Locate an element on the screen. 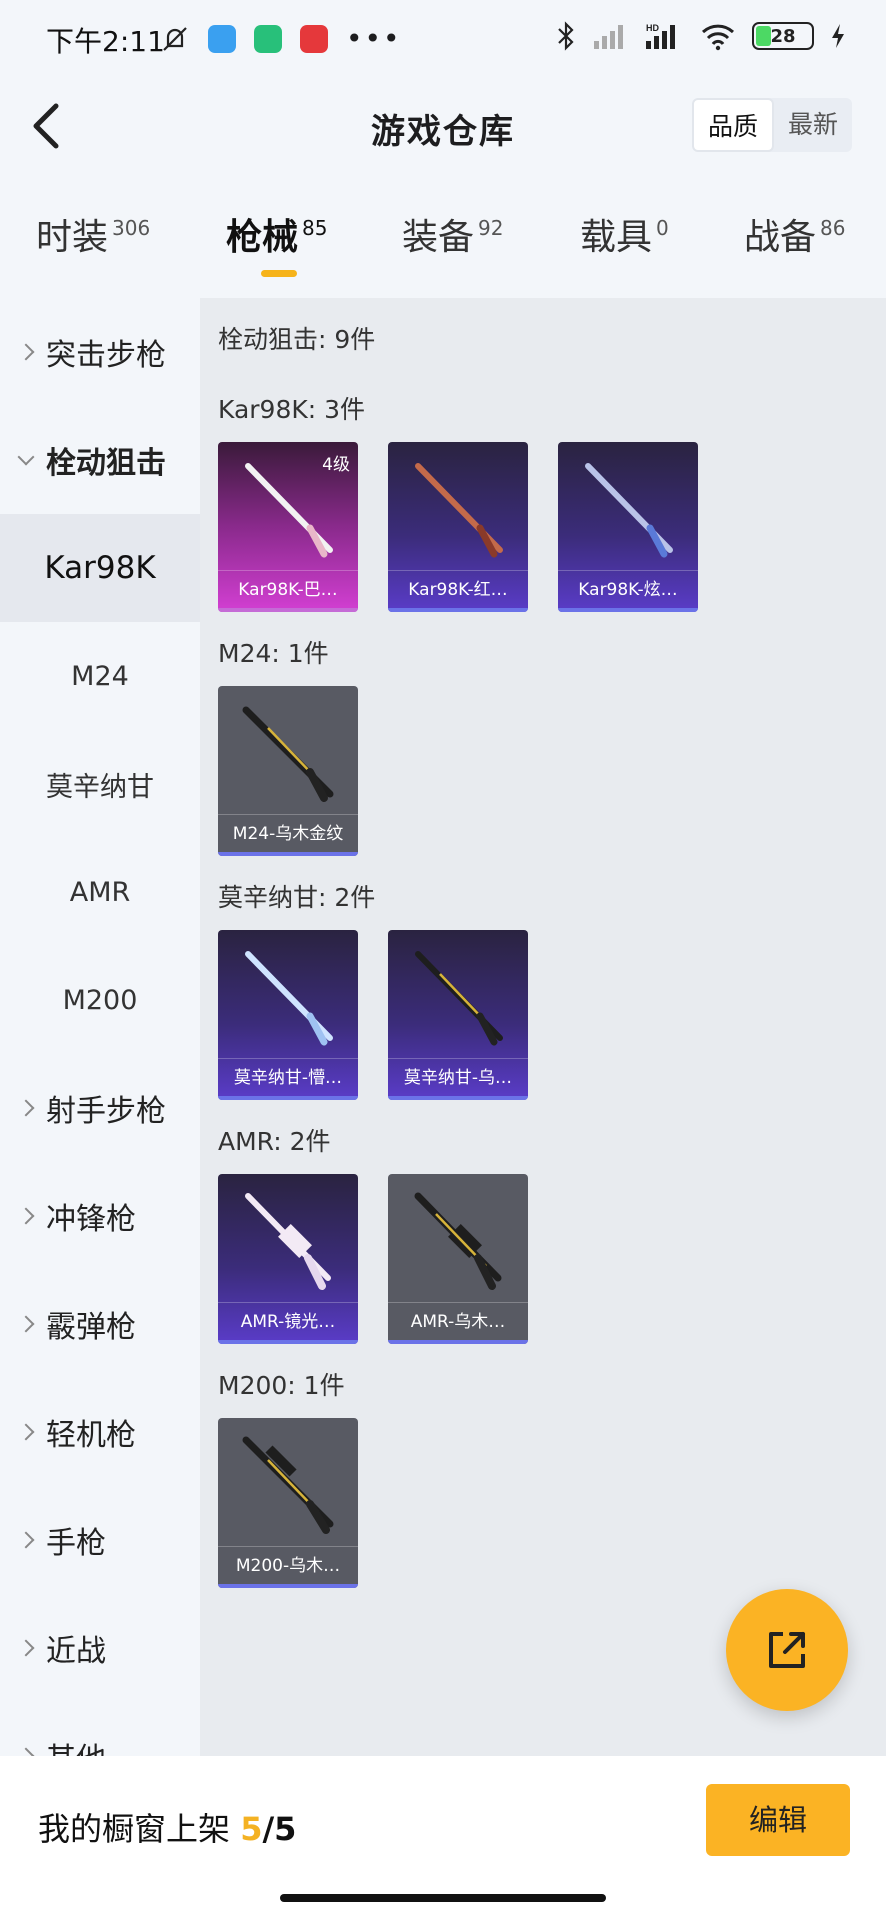 The height and width of the screenshot is (1920, 886). category-total: 栓动狙击: 9件 is located at coordinates (297, 339).